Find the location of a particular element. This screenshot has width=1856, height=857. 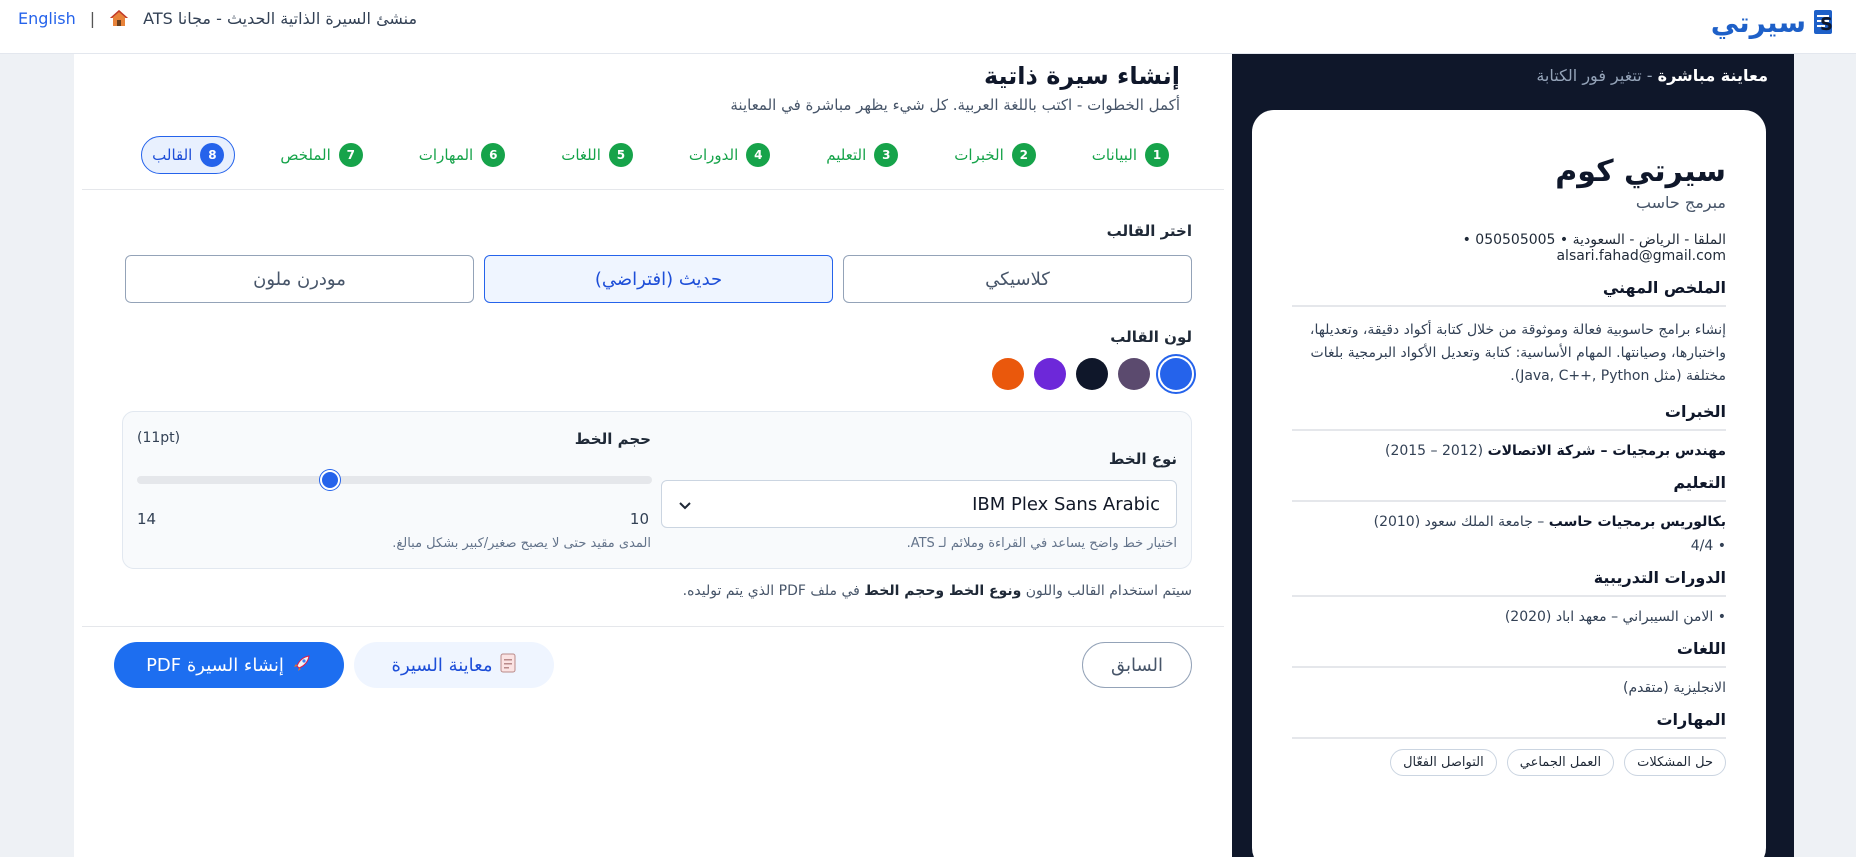

brand-badge: S is located at coordinates (1826, 24).